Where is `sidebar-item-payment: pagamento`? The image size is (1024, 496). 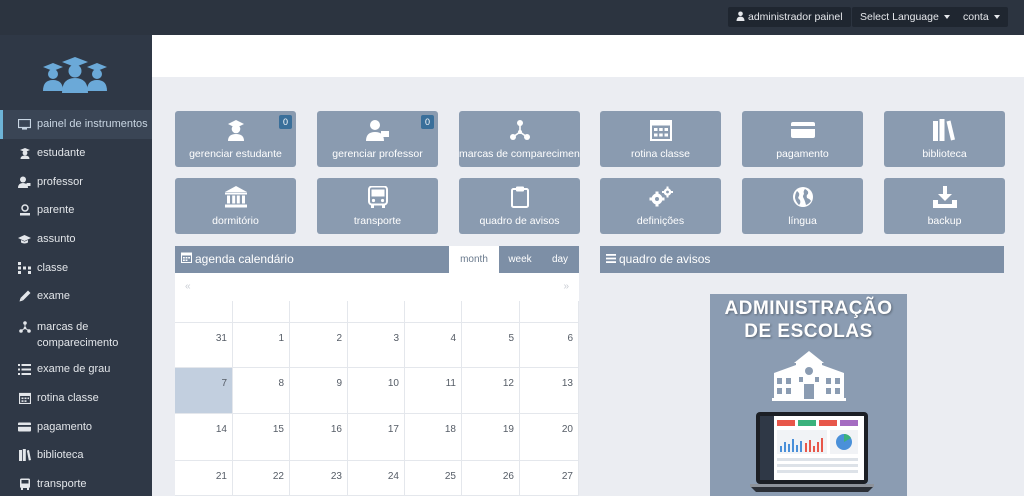 sidebar-item-payment: pagamento is located at coordinates (76, 426).